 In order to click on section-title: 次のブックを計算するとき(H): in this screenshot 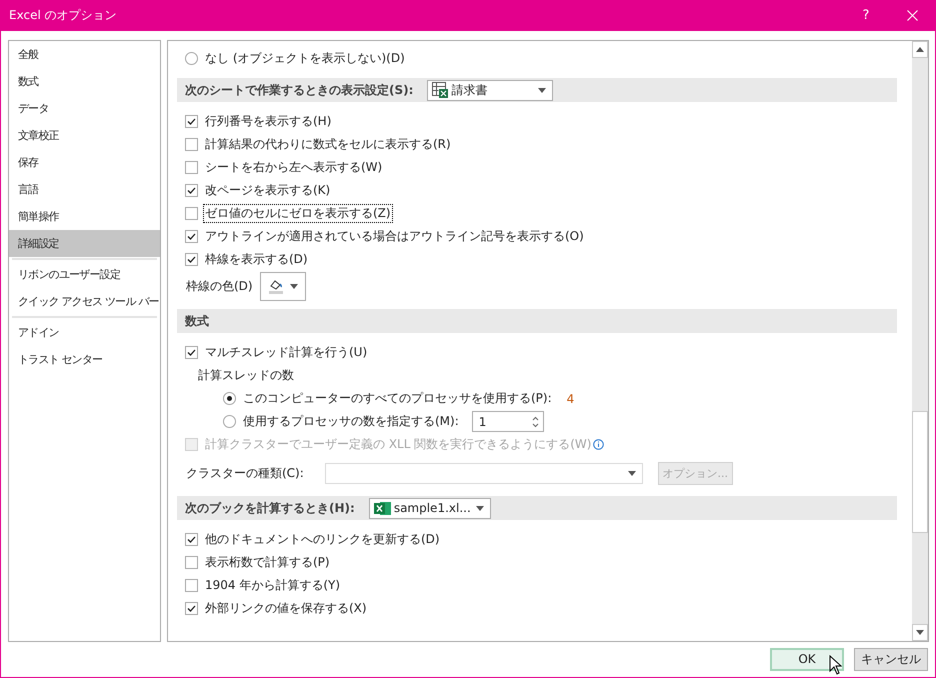, I will do `click(270, 508)`.